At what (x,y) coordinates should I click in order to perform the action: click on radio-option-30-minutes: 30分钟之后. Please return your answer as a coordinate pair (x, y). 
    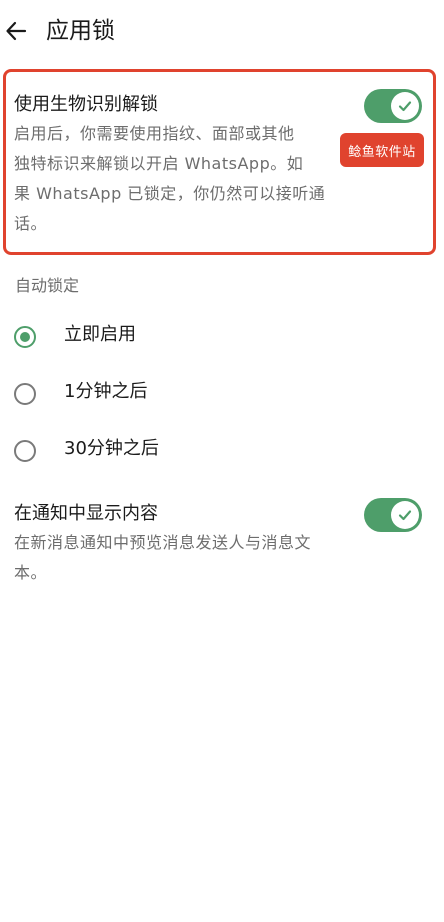
    Looking at the image, I should click on (222, 452).